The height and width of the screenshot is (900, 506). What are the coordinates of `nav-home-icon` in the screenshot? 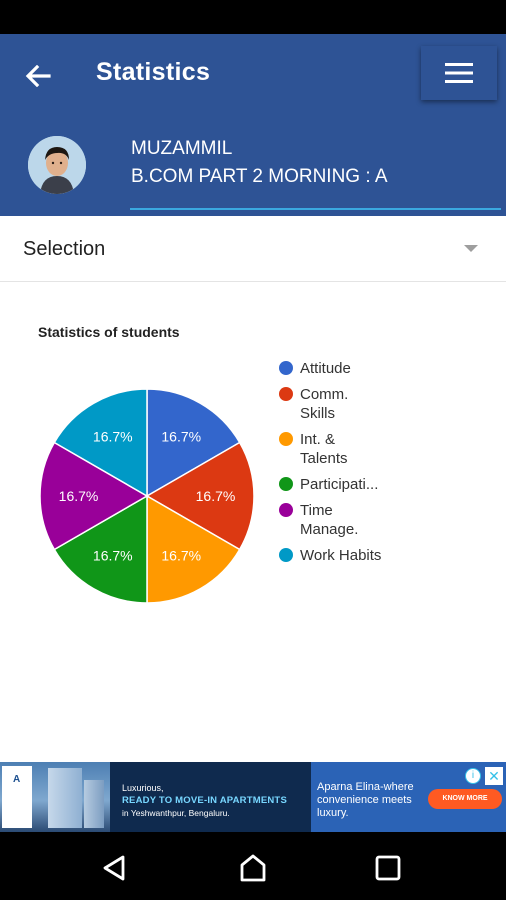 It's located at (253, 868).